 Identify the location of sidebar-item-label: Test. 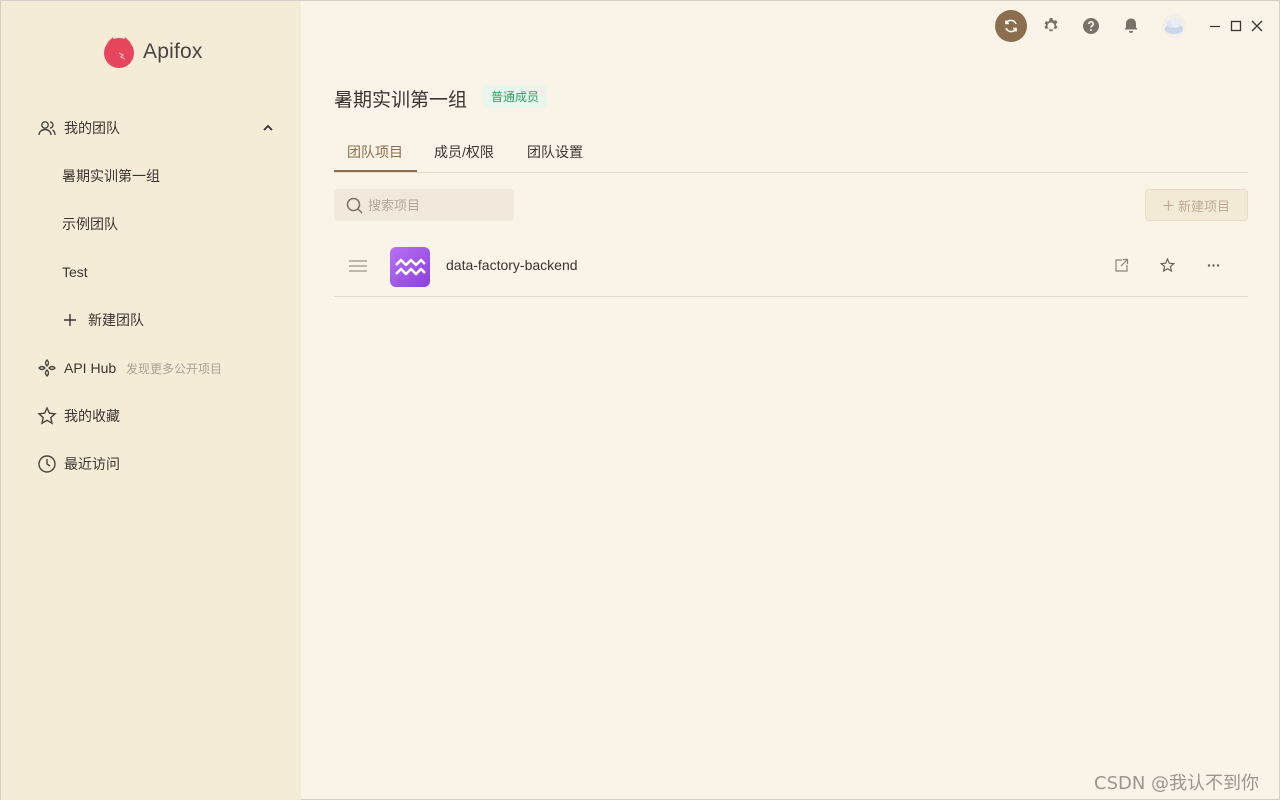
(75, 272).